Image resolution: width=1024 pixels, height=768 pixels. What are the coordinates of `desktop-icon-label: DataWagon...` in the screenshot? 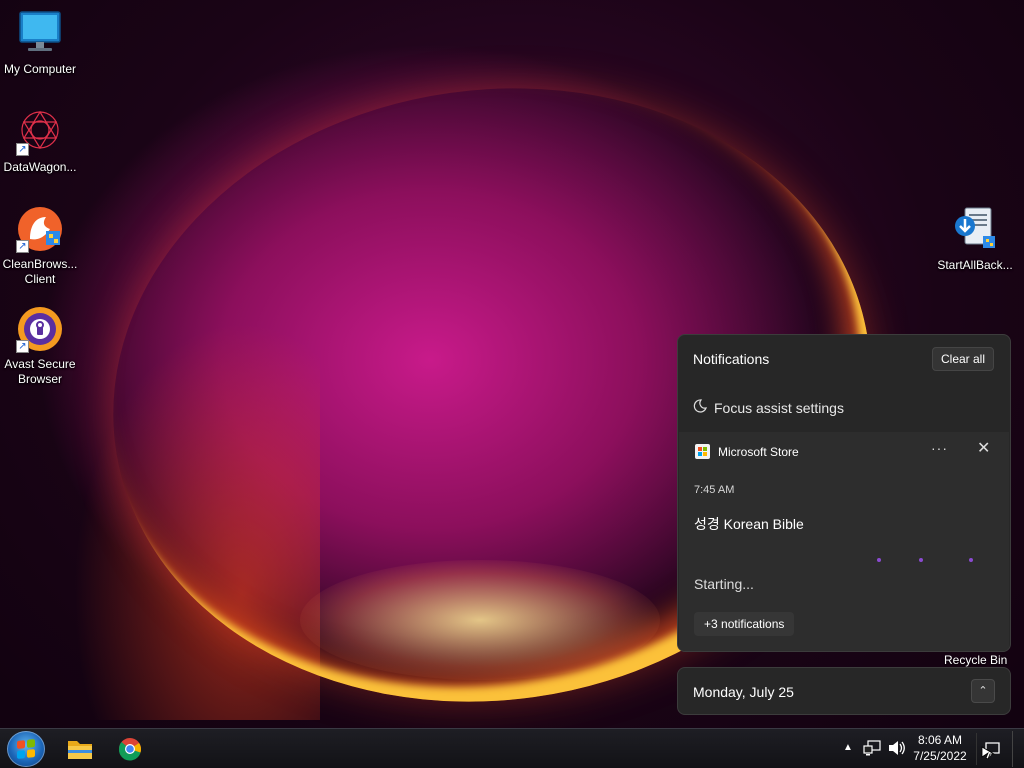 It's located at (40, 167).